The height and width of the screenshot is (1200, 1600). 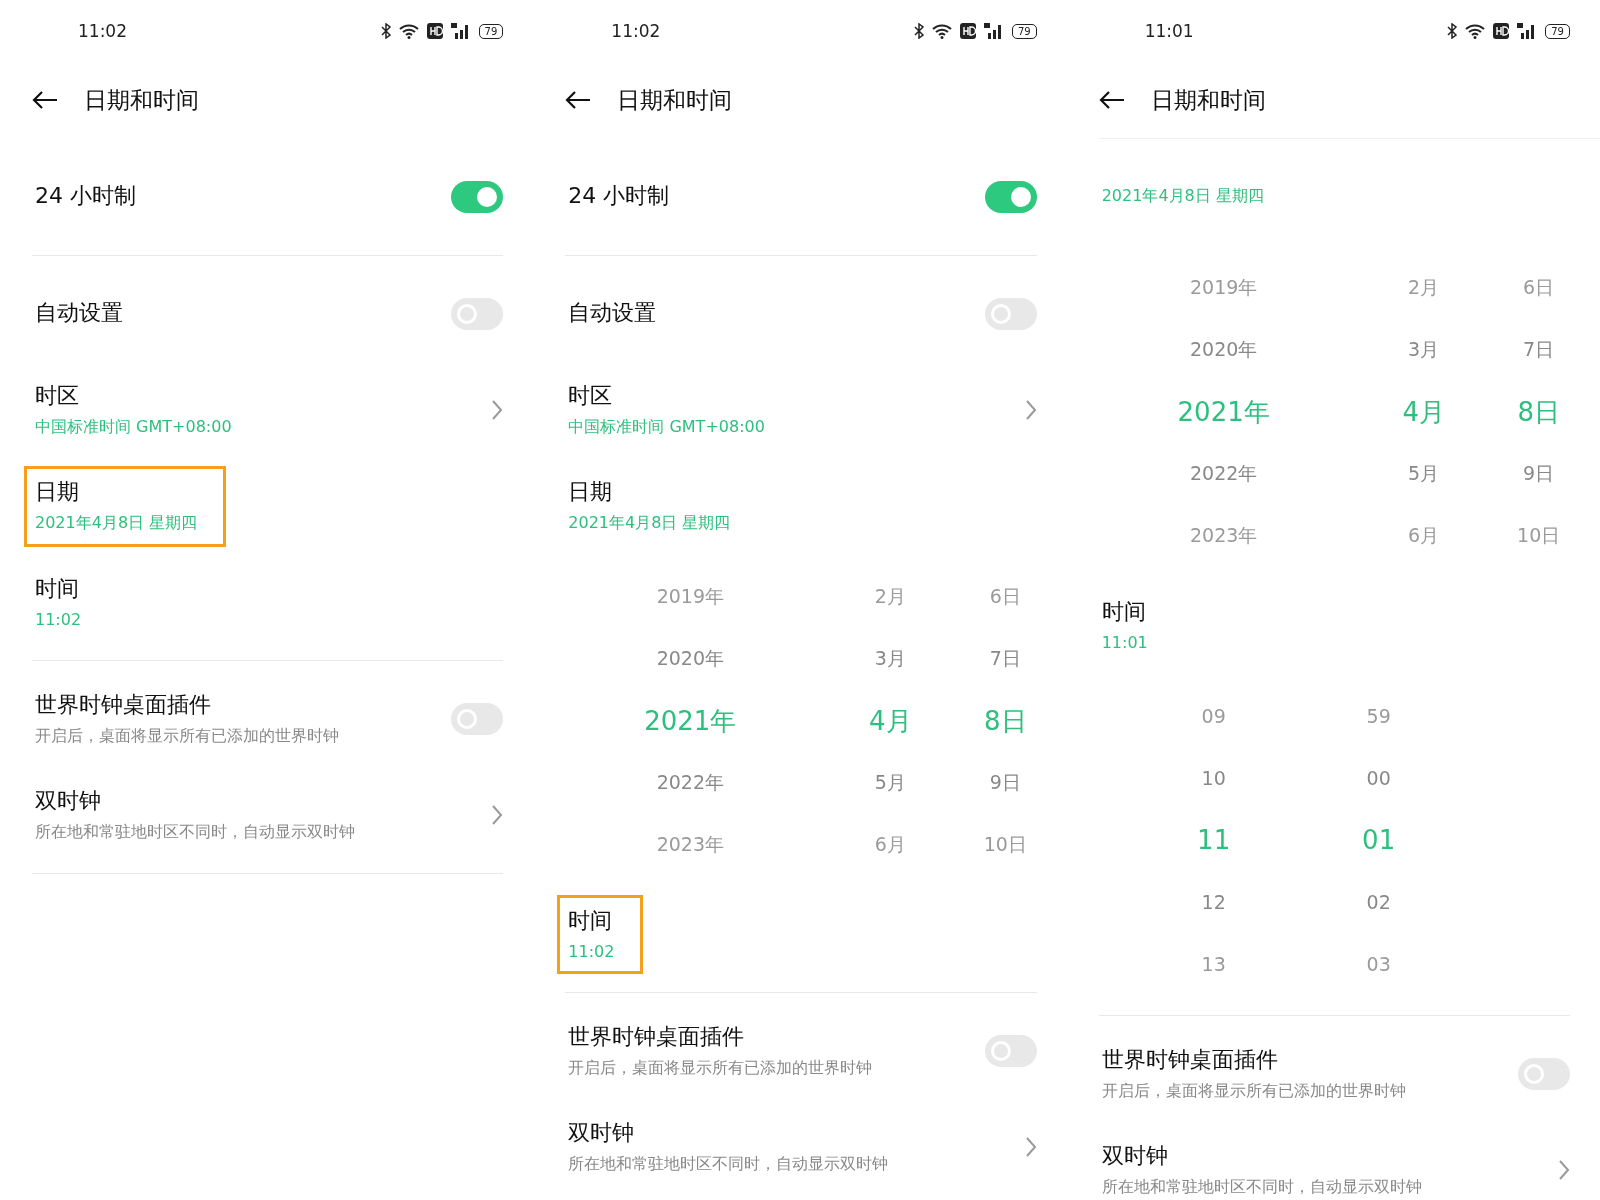 I want to click on picker-option: 13, so click(x=1213, y=964).